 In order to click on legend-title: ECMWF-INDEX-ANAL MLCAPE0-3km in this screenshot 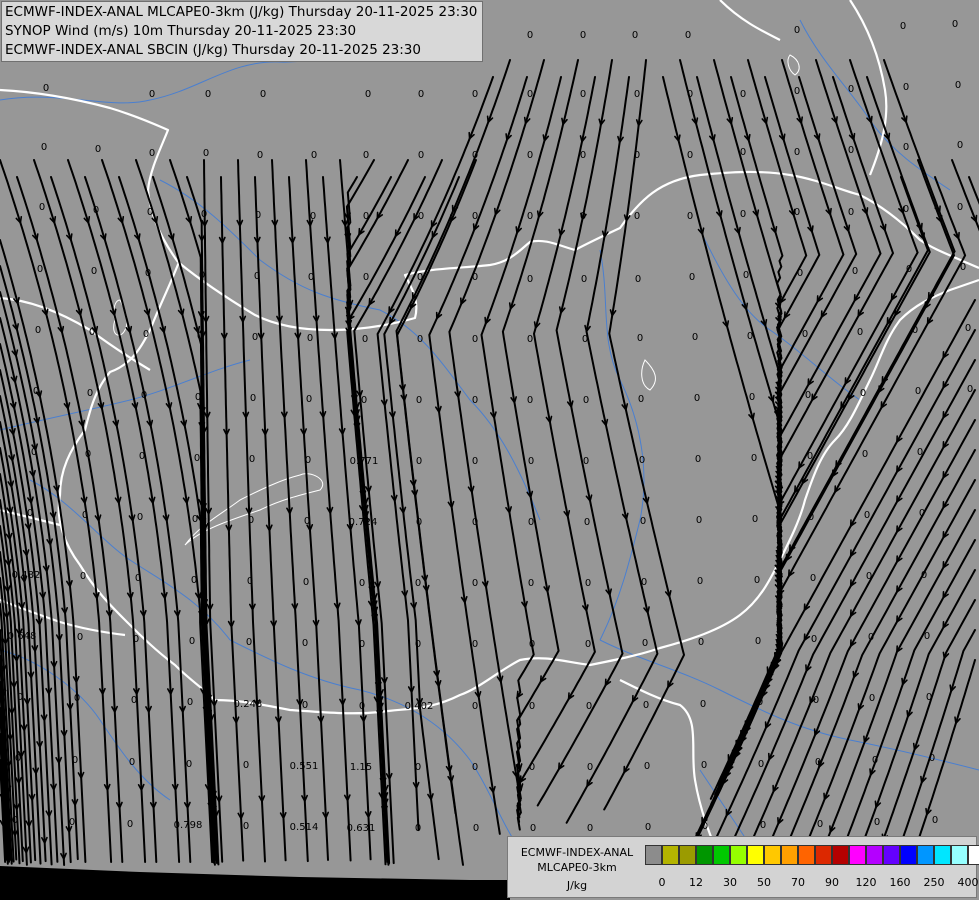, I will do `click(577, 860)`.